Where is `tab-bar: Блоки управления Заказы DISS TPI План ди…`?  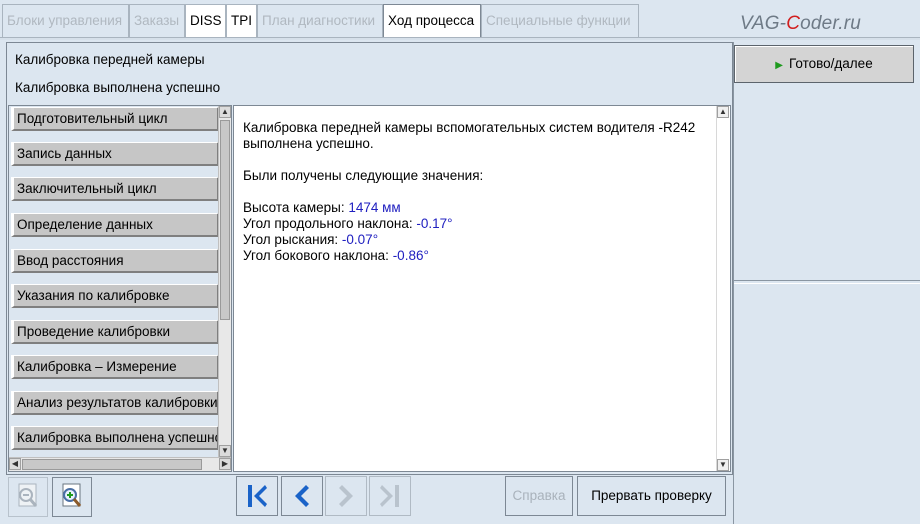 tab-bar: Блоки управления Заказы DISS TPI План ди… is located at coordinates (460, 20).